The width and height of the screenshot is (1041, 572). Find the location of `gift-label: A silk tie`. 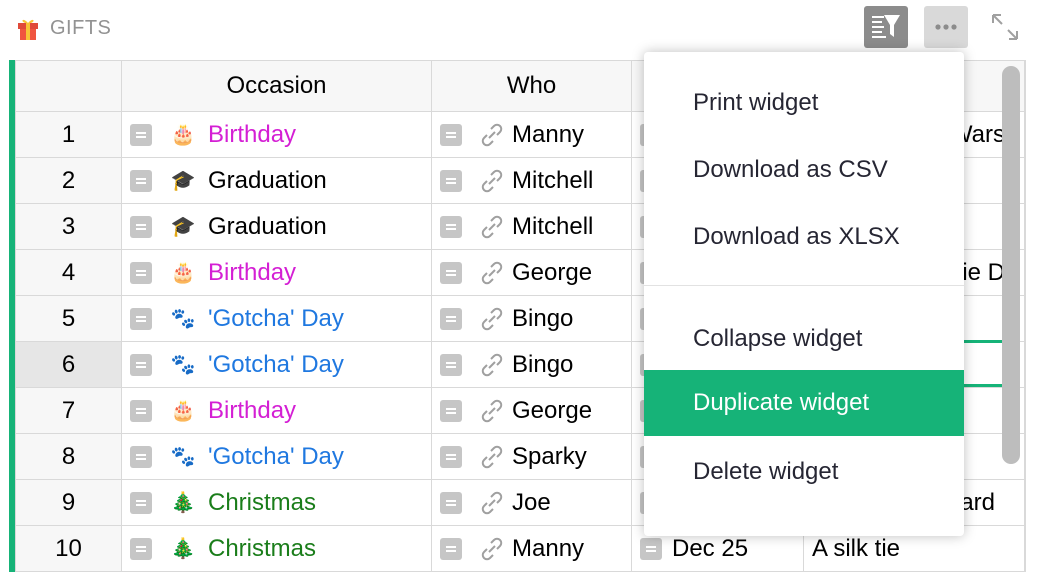

gift-label: A silk tie is located at coordinates (856, 548).